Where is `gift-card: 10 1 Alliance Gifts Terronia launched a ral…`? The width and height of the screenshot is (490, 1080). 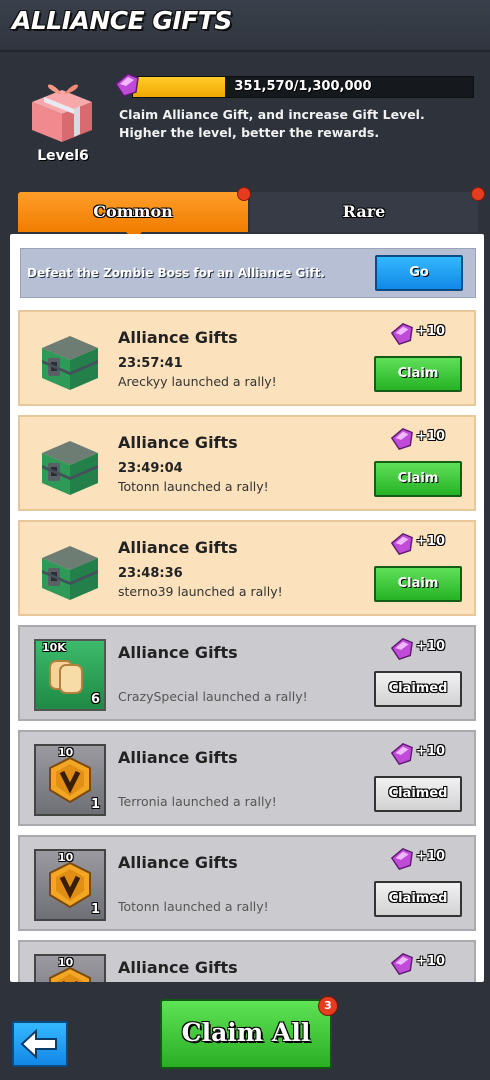
gift-card: 10 1 Alliance Gifts Terronia launched a ral… is located at coordinates (247, 778).